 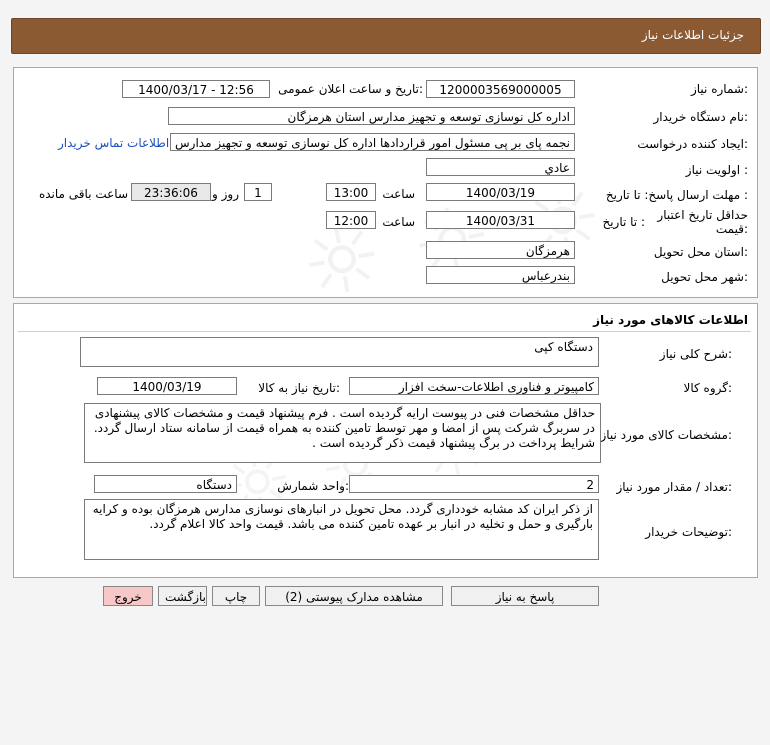 I want to click on city-label: شهر محل تحویل:, so click(x=704, y=277).